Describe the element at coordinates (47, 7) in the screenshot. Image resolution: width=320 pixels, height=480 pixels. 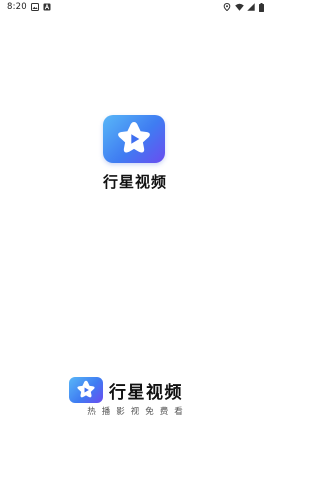
I see `a-box-icon` at that location.